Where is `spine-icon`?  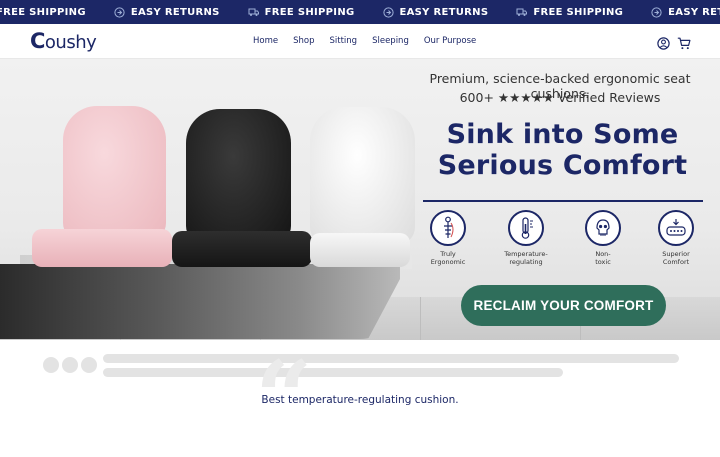
spine-icon is located at coordinates (448, 228).